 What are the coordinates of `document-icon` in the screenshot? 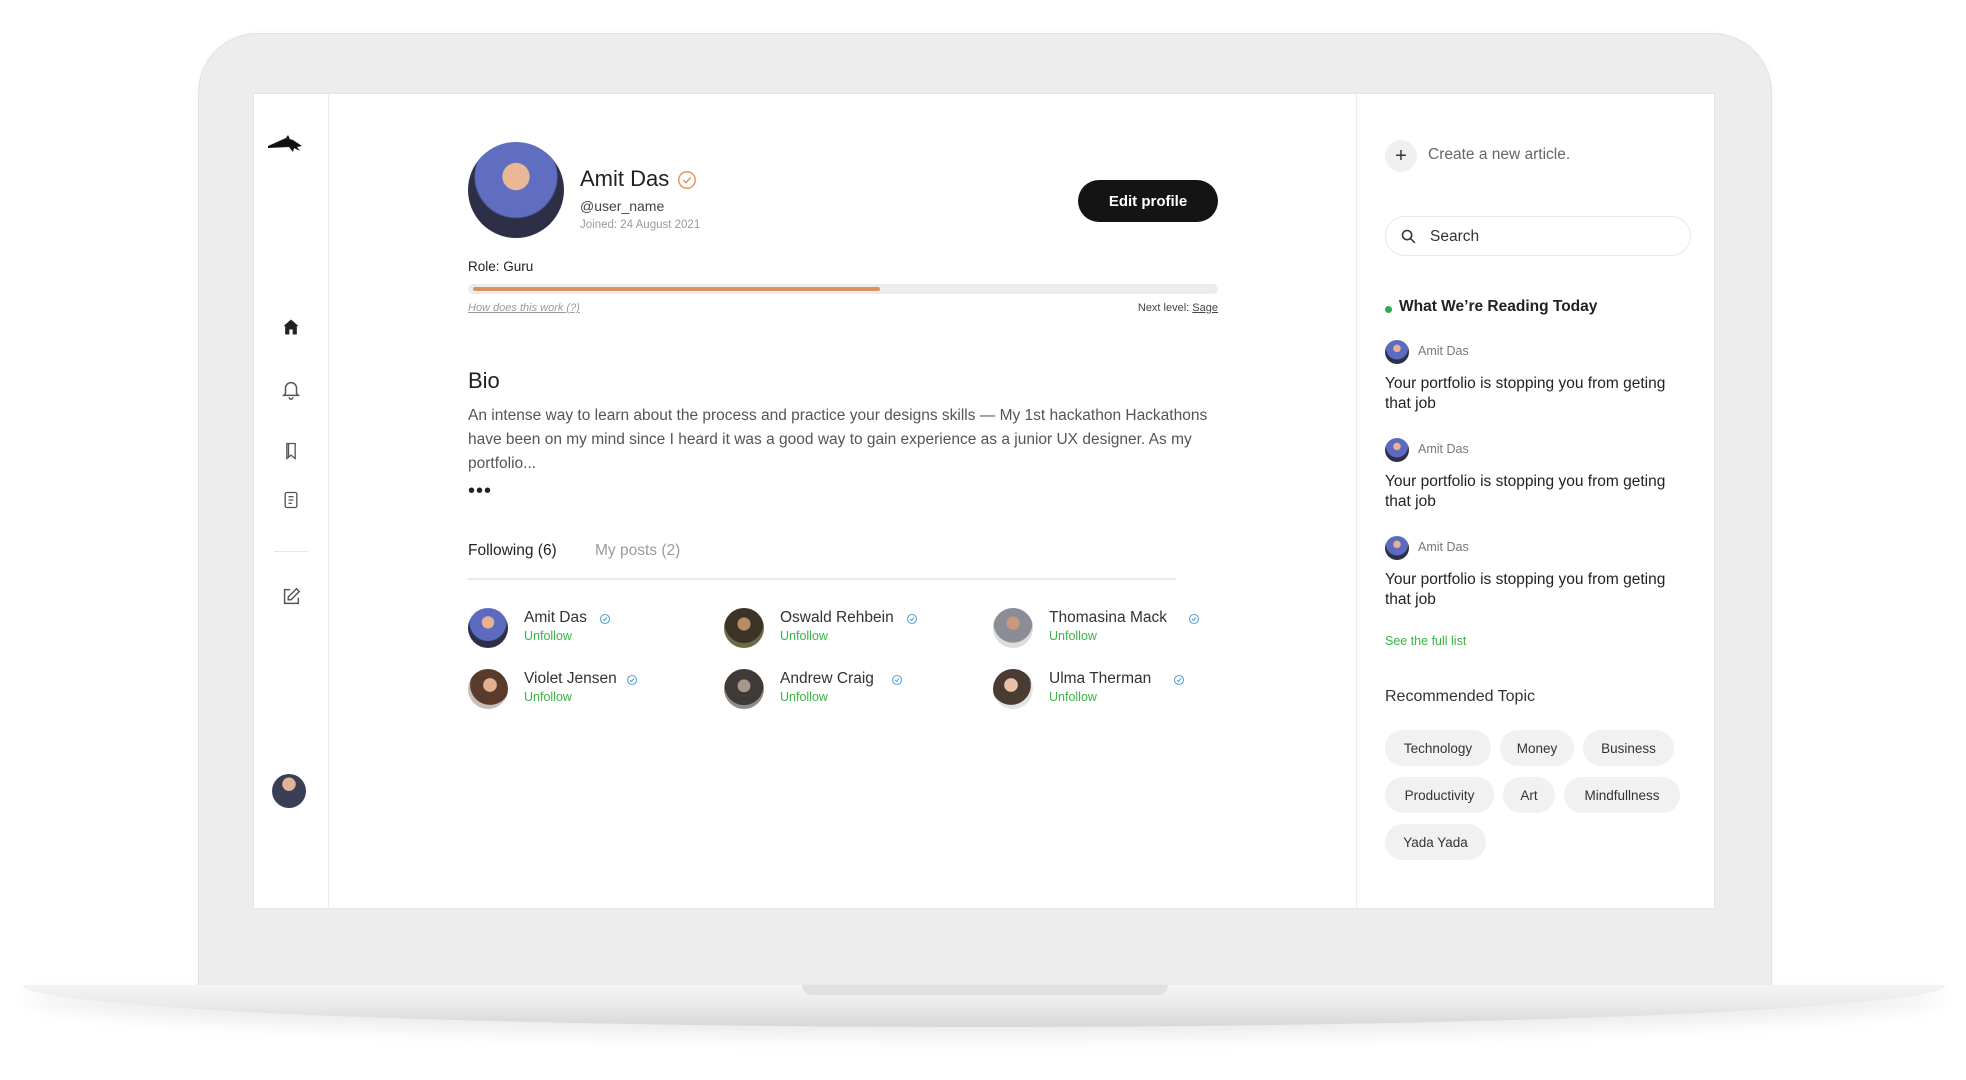 It's located at (291, 500).